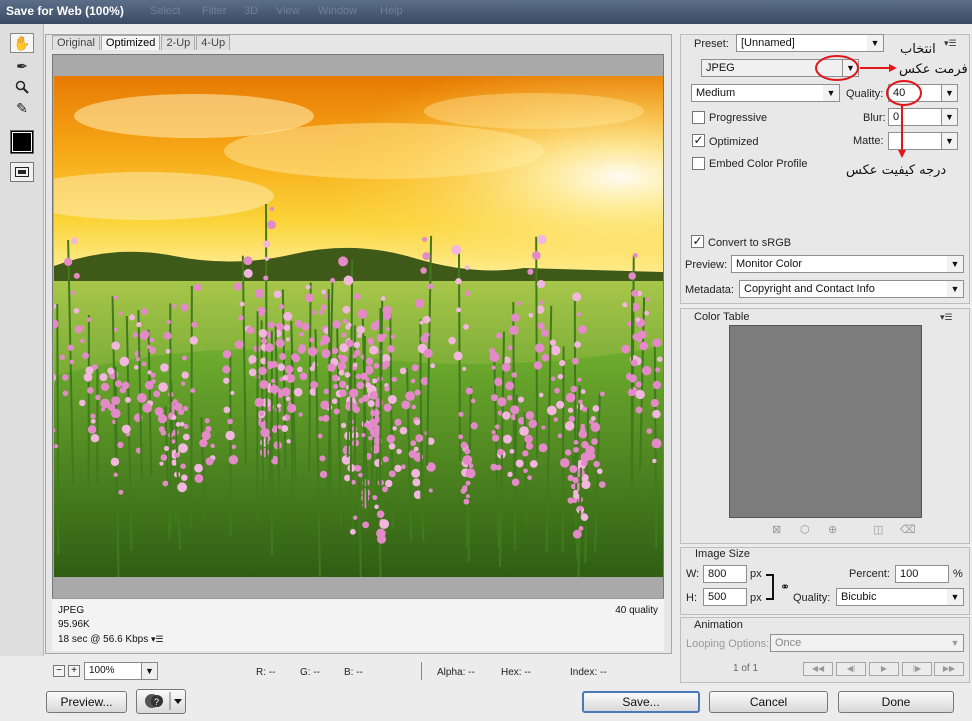 Image resolution: width=972 pixels, height=721 pixels. I want to click on annotation-overlay, so click(868, 106).